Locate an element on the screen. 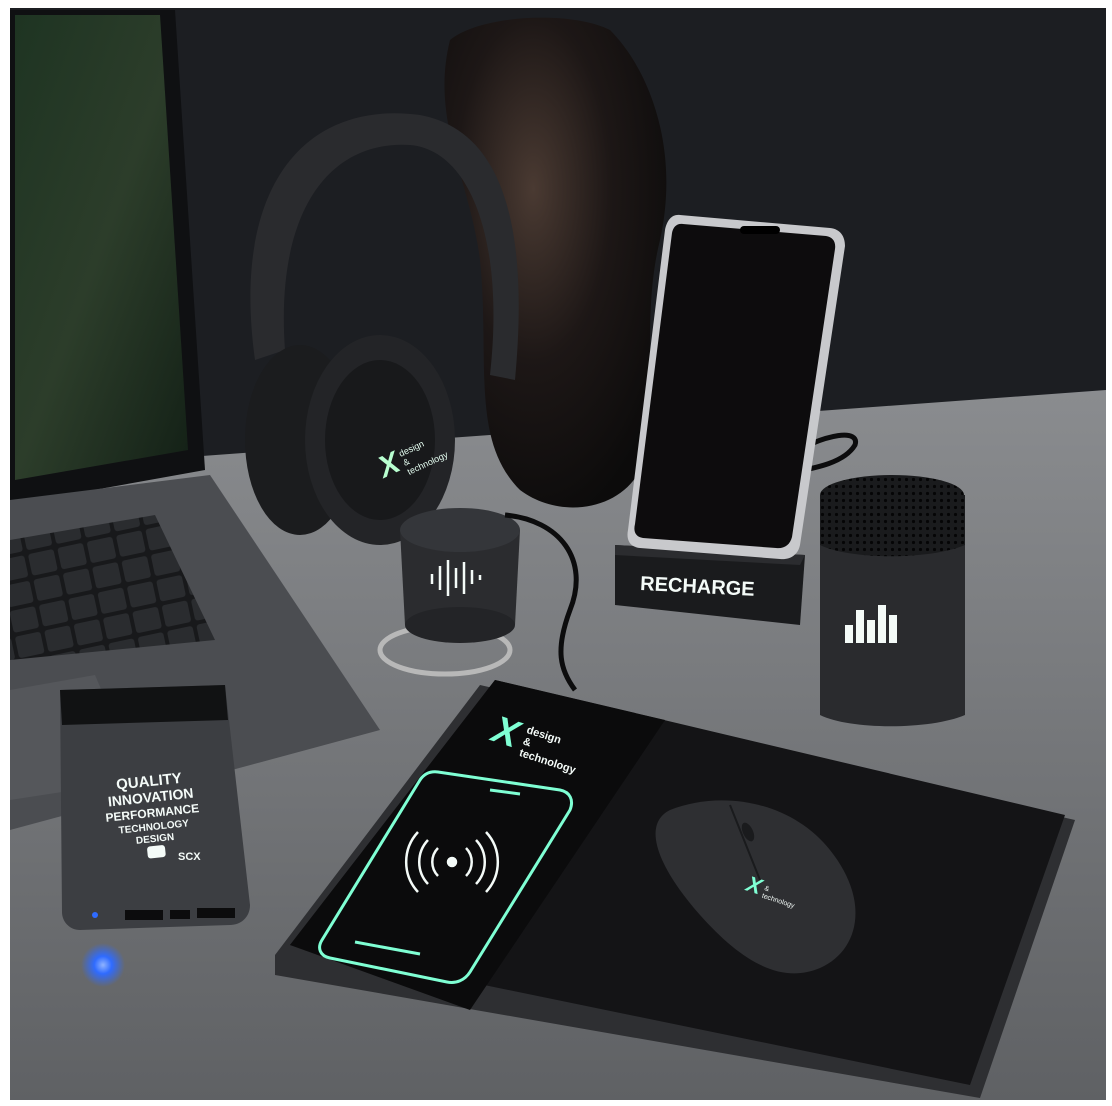 The width and height of the screenshot is (1112, 1106). blue-led-glow is located at coordinates (103, 965).